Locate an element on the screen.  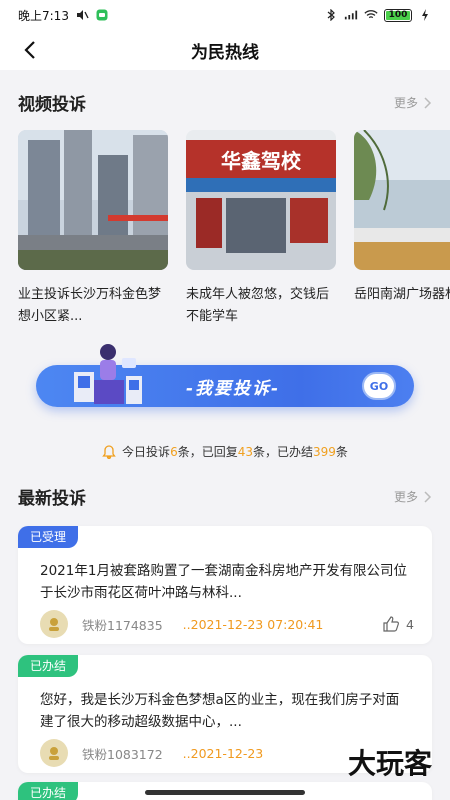
video-card: 岳阳南湖广场器材缺失 is located at coordinates (402, 230).